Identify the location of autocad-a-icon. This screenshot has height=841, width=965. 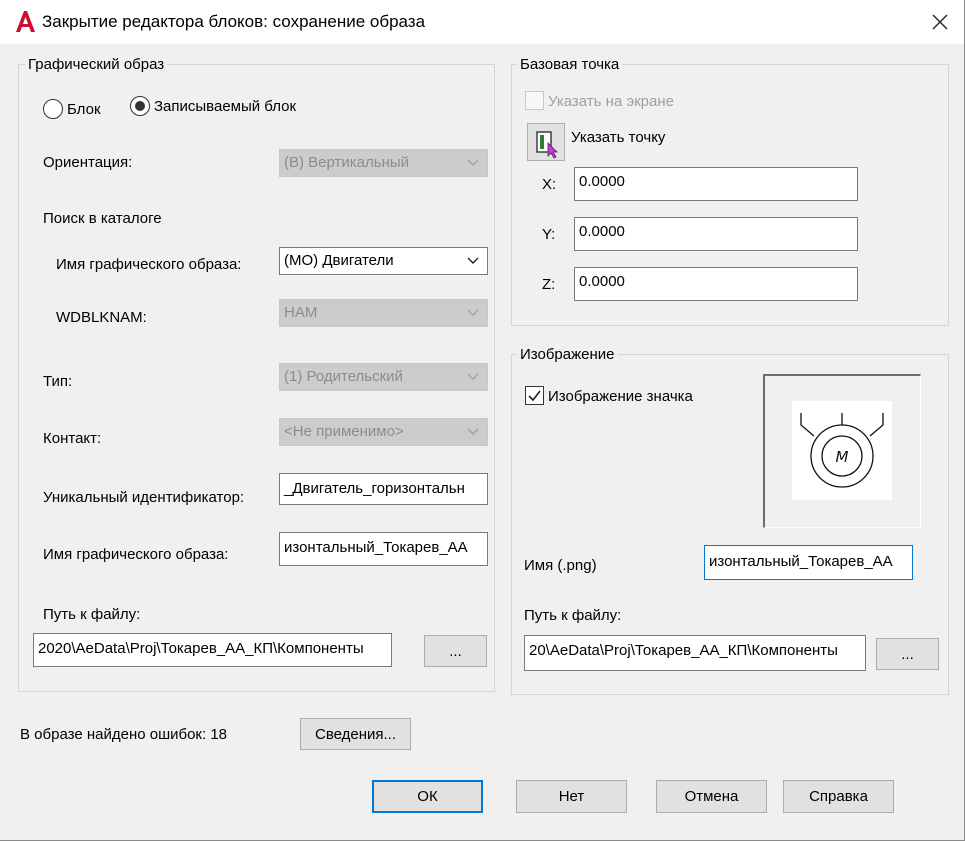
(25, 21).